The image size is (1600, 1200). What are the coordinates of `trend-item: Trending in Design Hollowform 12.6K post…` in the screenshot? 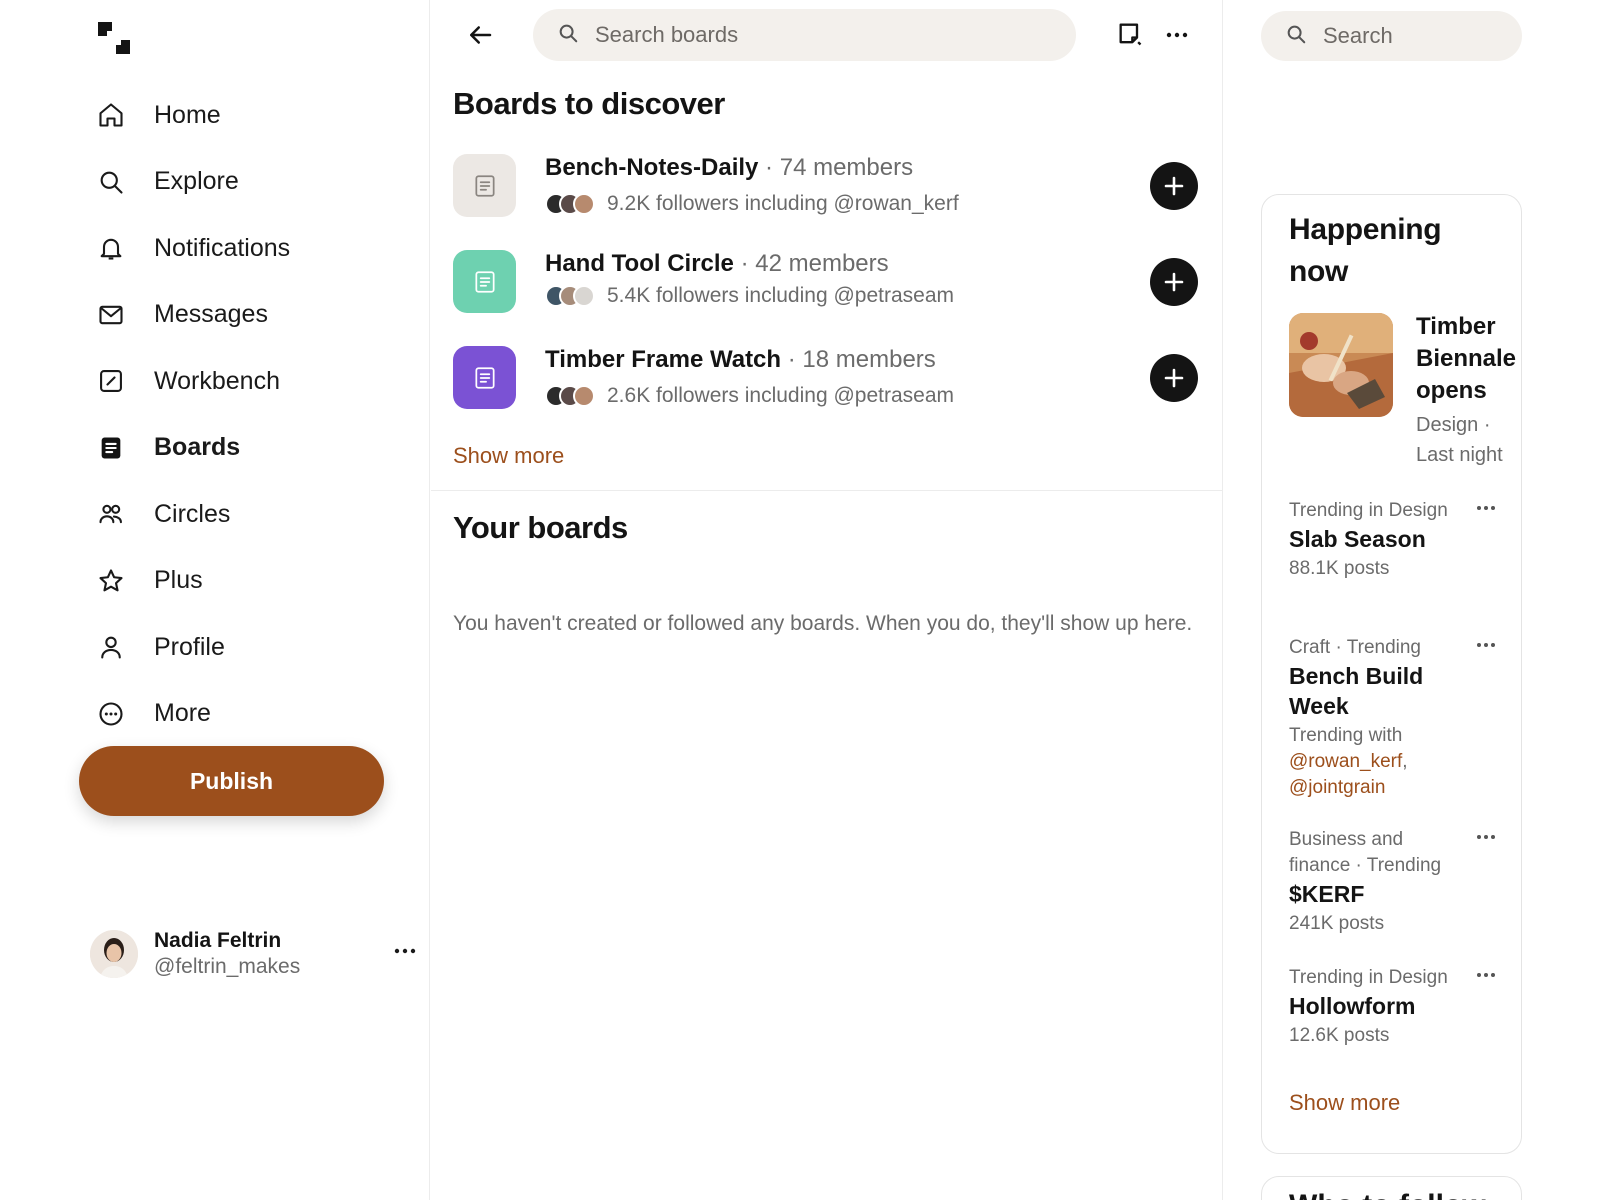 It's located at (1399, 1007).